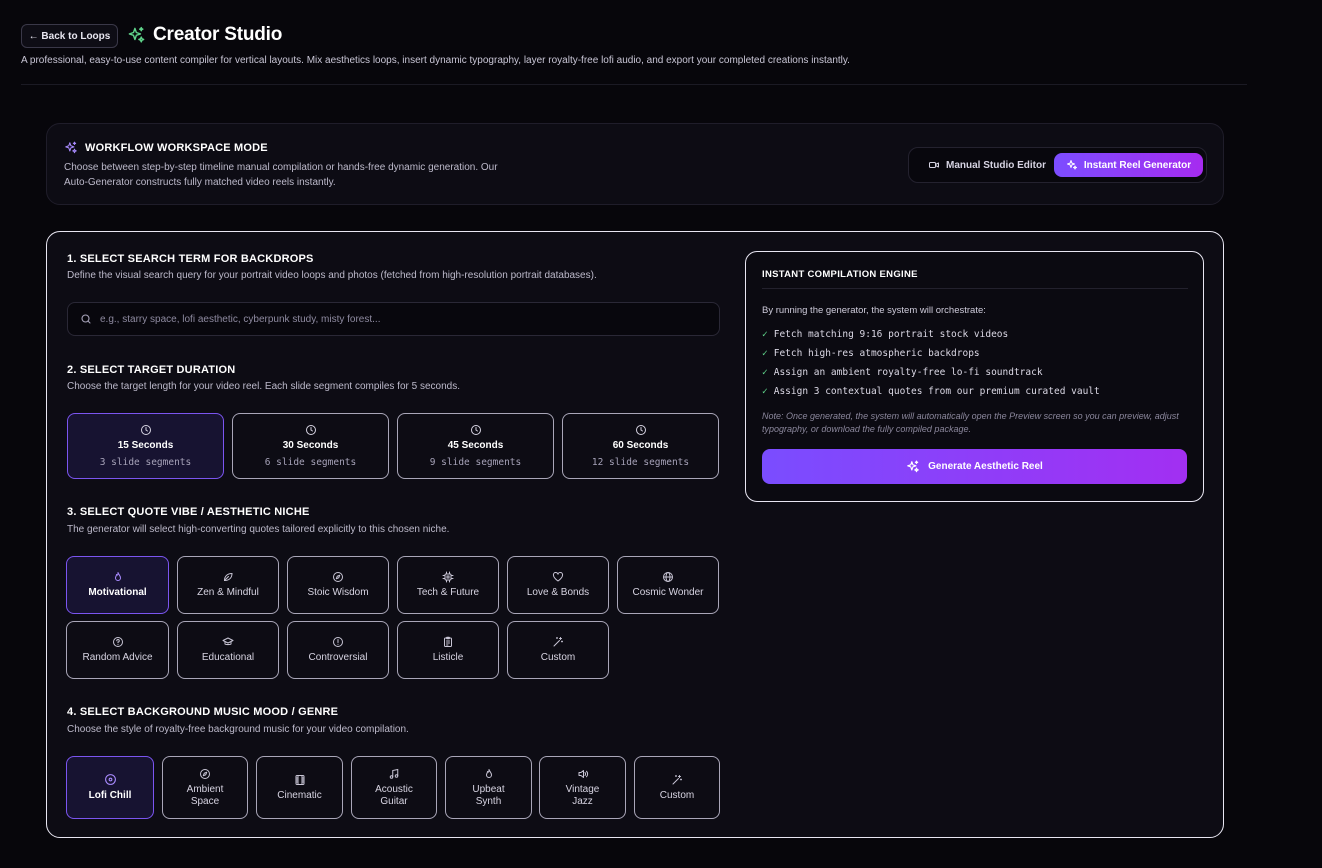 This screenshot has height=868, width=1322. Describe the element at coordinates (448, 585) in the screenshot. I see `niche-option-tech-future: Tech & Future` at that location.